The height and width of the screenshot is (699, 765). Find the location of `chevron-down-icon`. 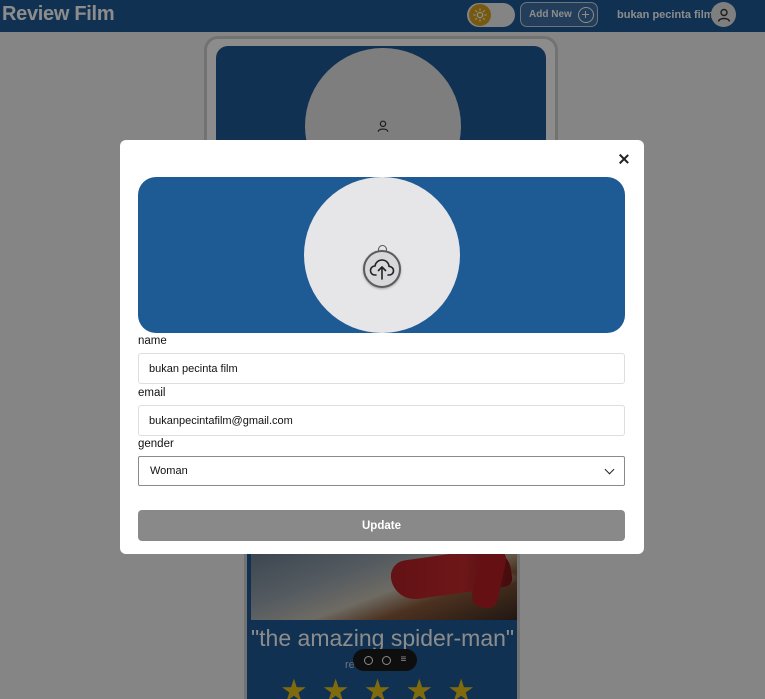

chevron-down-icon is located at coordinates (609, 469).